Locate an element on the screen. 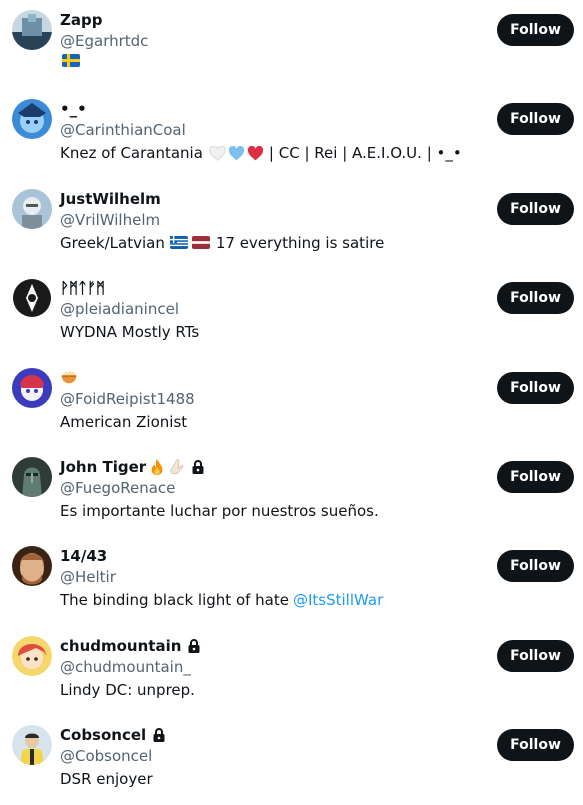 The height and width of the screenshot is (805, 583). bio-text: Greek/Latvian is located at coordinates (112, 242).